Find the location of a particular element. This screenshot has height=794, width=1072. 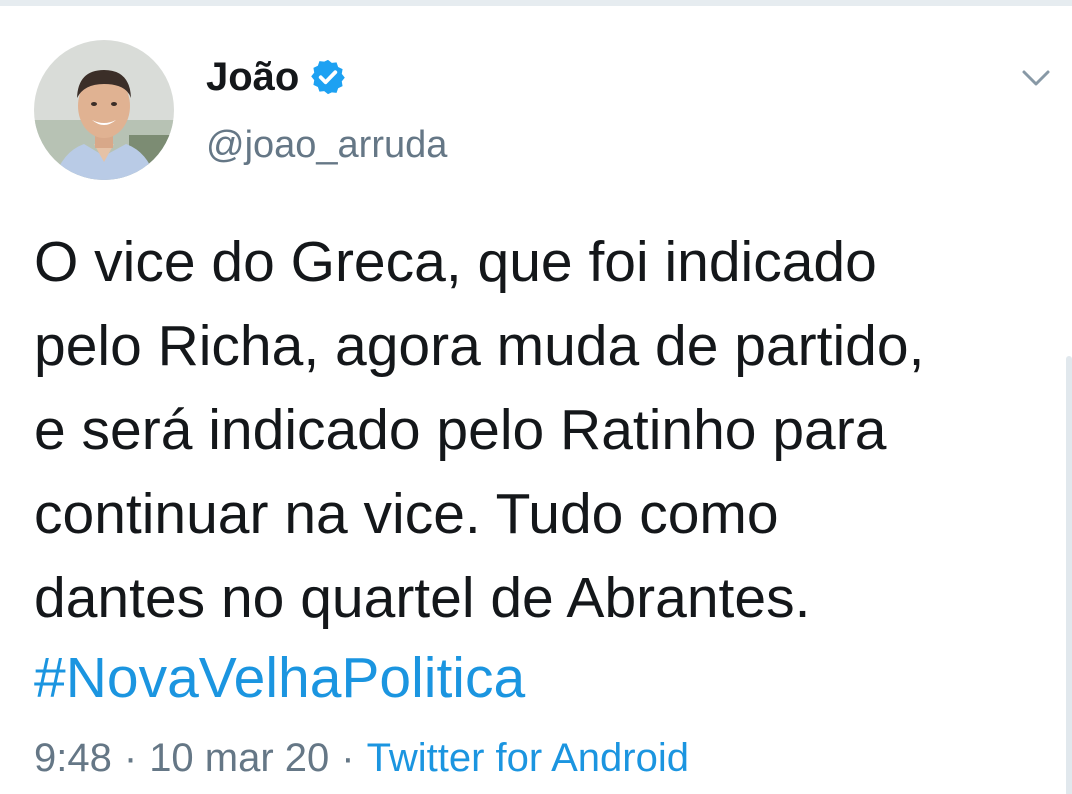

chevron-down-icon is located at coordinates (1036, 78).